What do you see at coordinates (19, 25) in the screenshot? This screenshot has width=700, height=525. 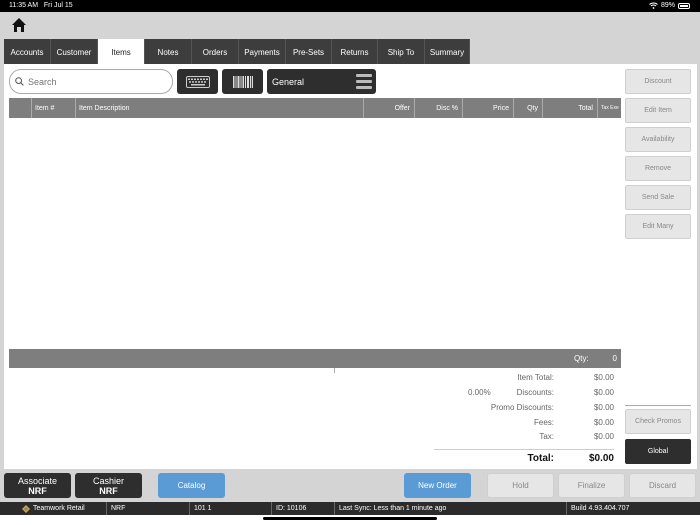 I see `home-icon` at bounding box center [19, 25].